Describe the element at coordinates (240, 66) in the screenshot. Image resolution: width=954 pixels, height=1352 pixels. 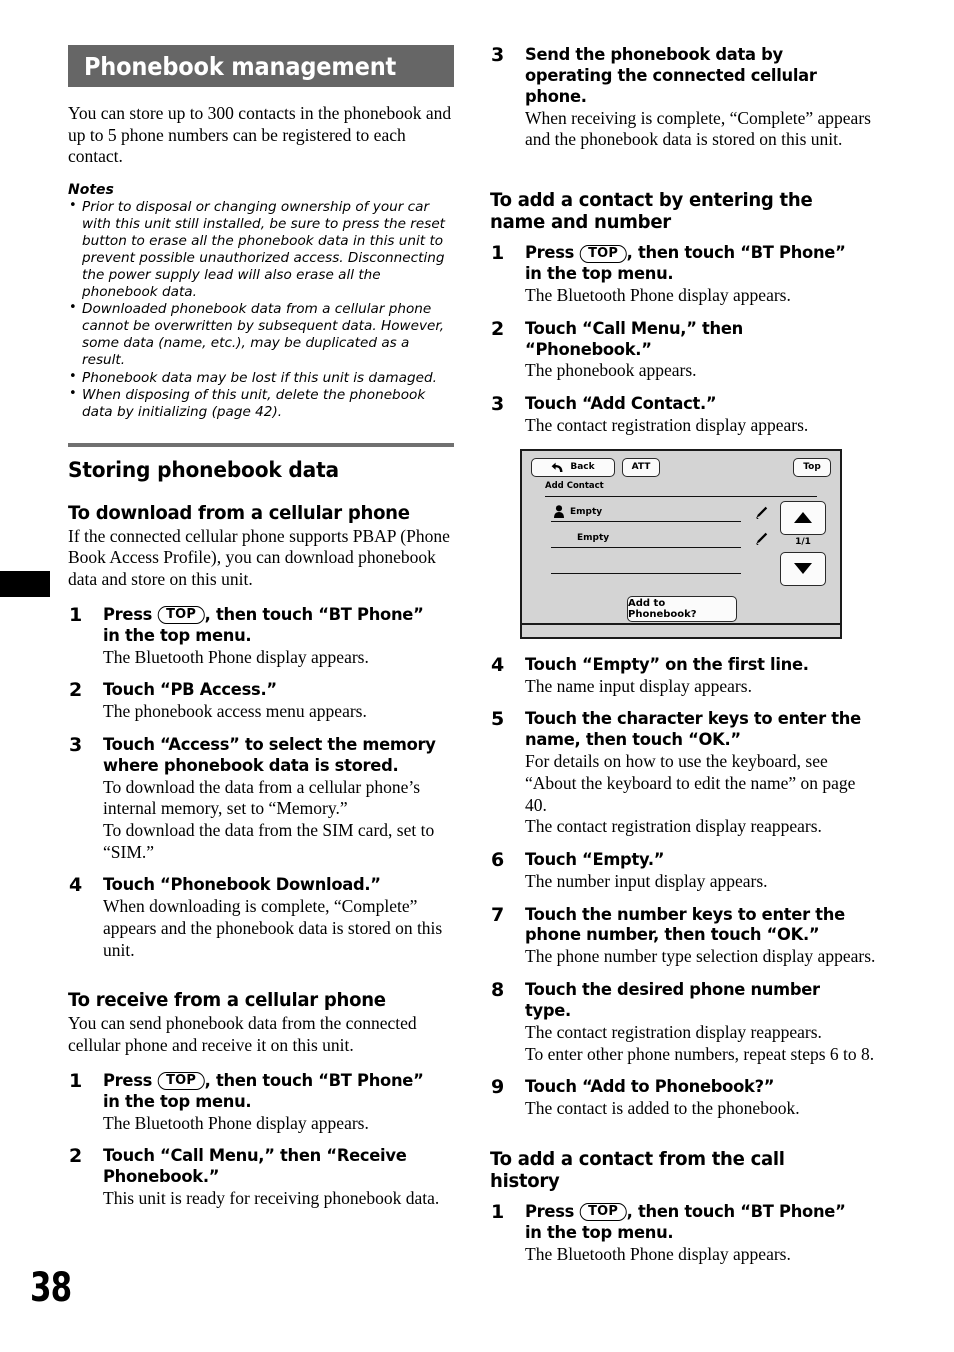
I see `chapter-title: Phonebook management` at that location.